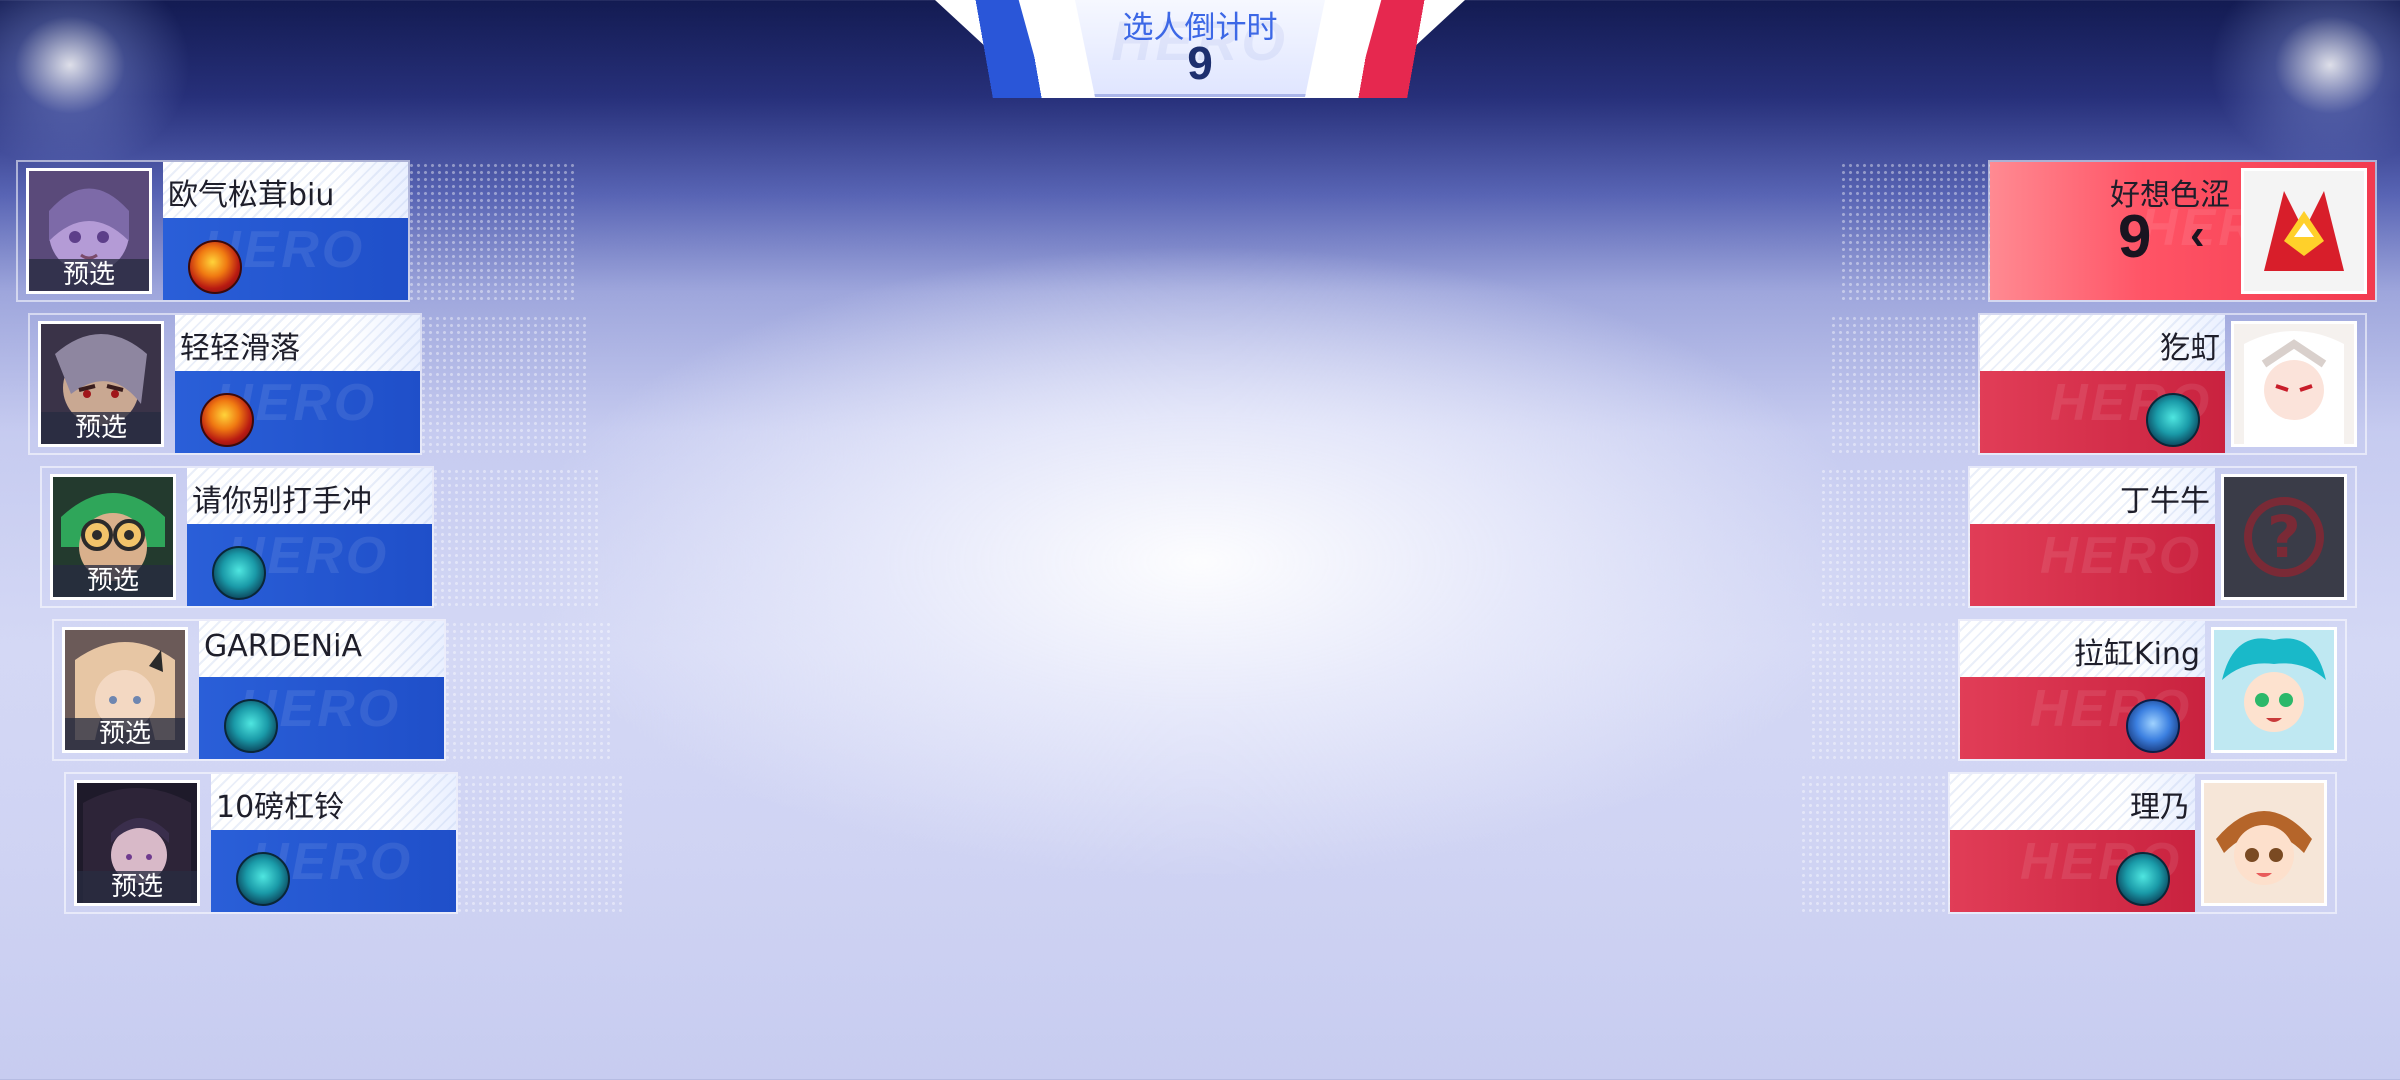  What do you see at coordinates (2110, 231) in the screenshot?
I see `red-player-row-1-active: HERO 好想色涩 9 ‹` at bounding box center [2110, 231].